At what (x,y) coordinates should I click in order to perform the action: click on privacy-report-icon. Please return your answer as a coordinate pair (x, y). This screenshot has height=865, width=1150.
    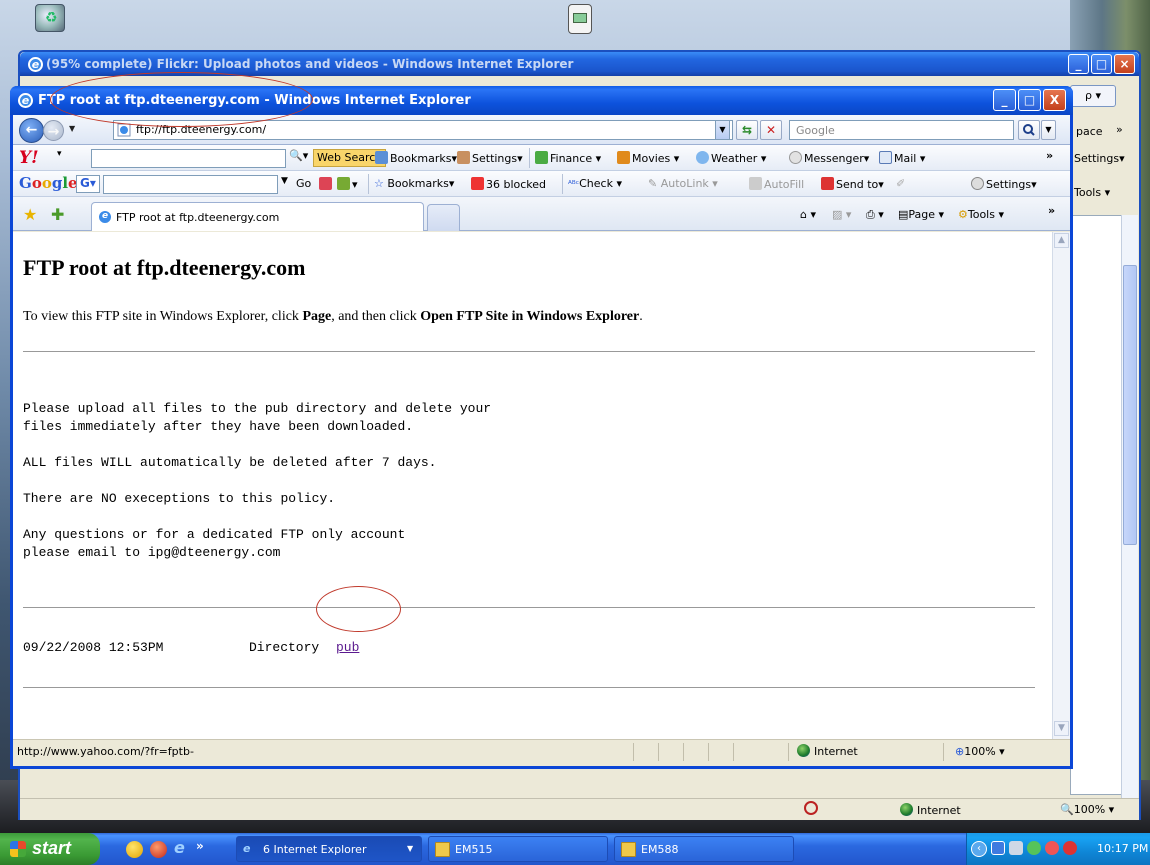
    Looking at the image, I should click on (811, 808).